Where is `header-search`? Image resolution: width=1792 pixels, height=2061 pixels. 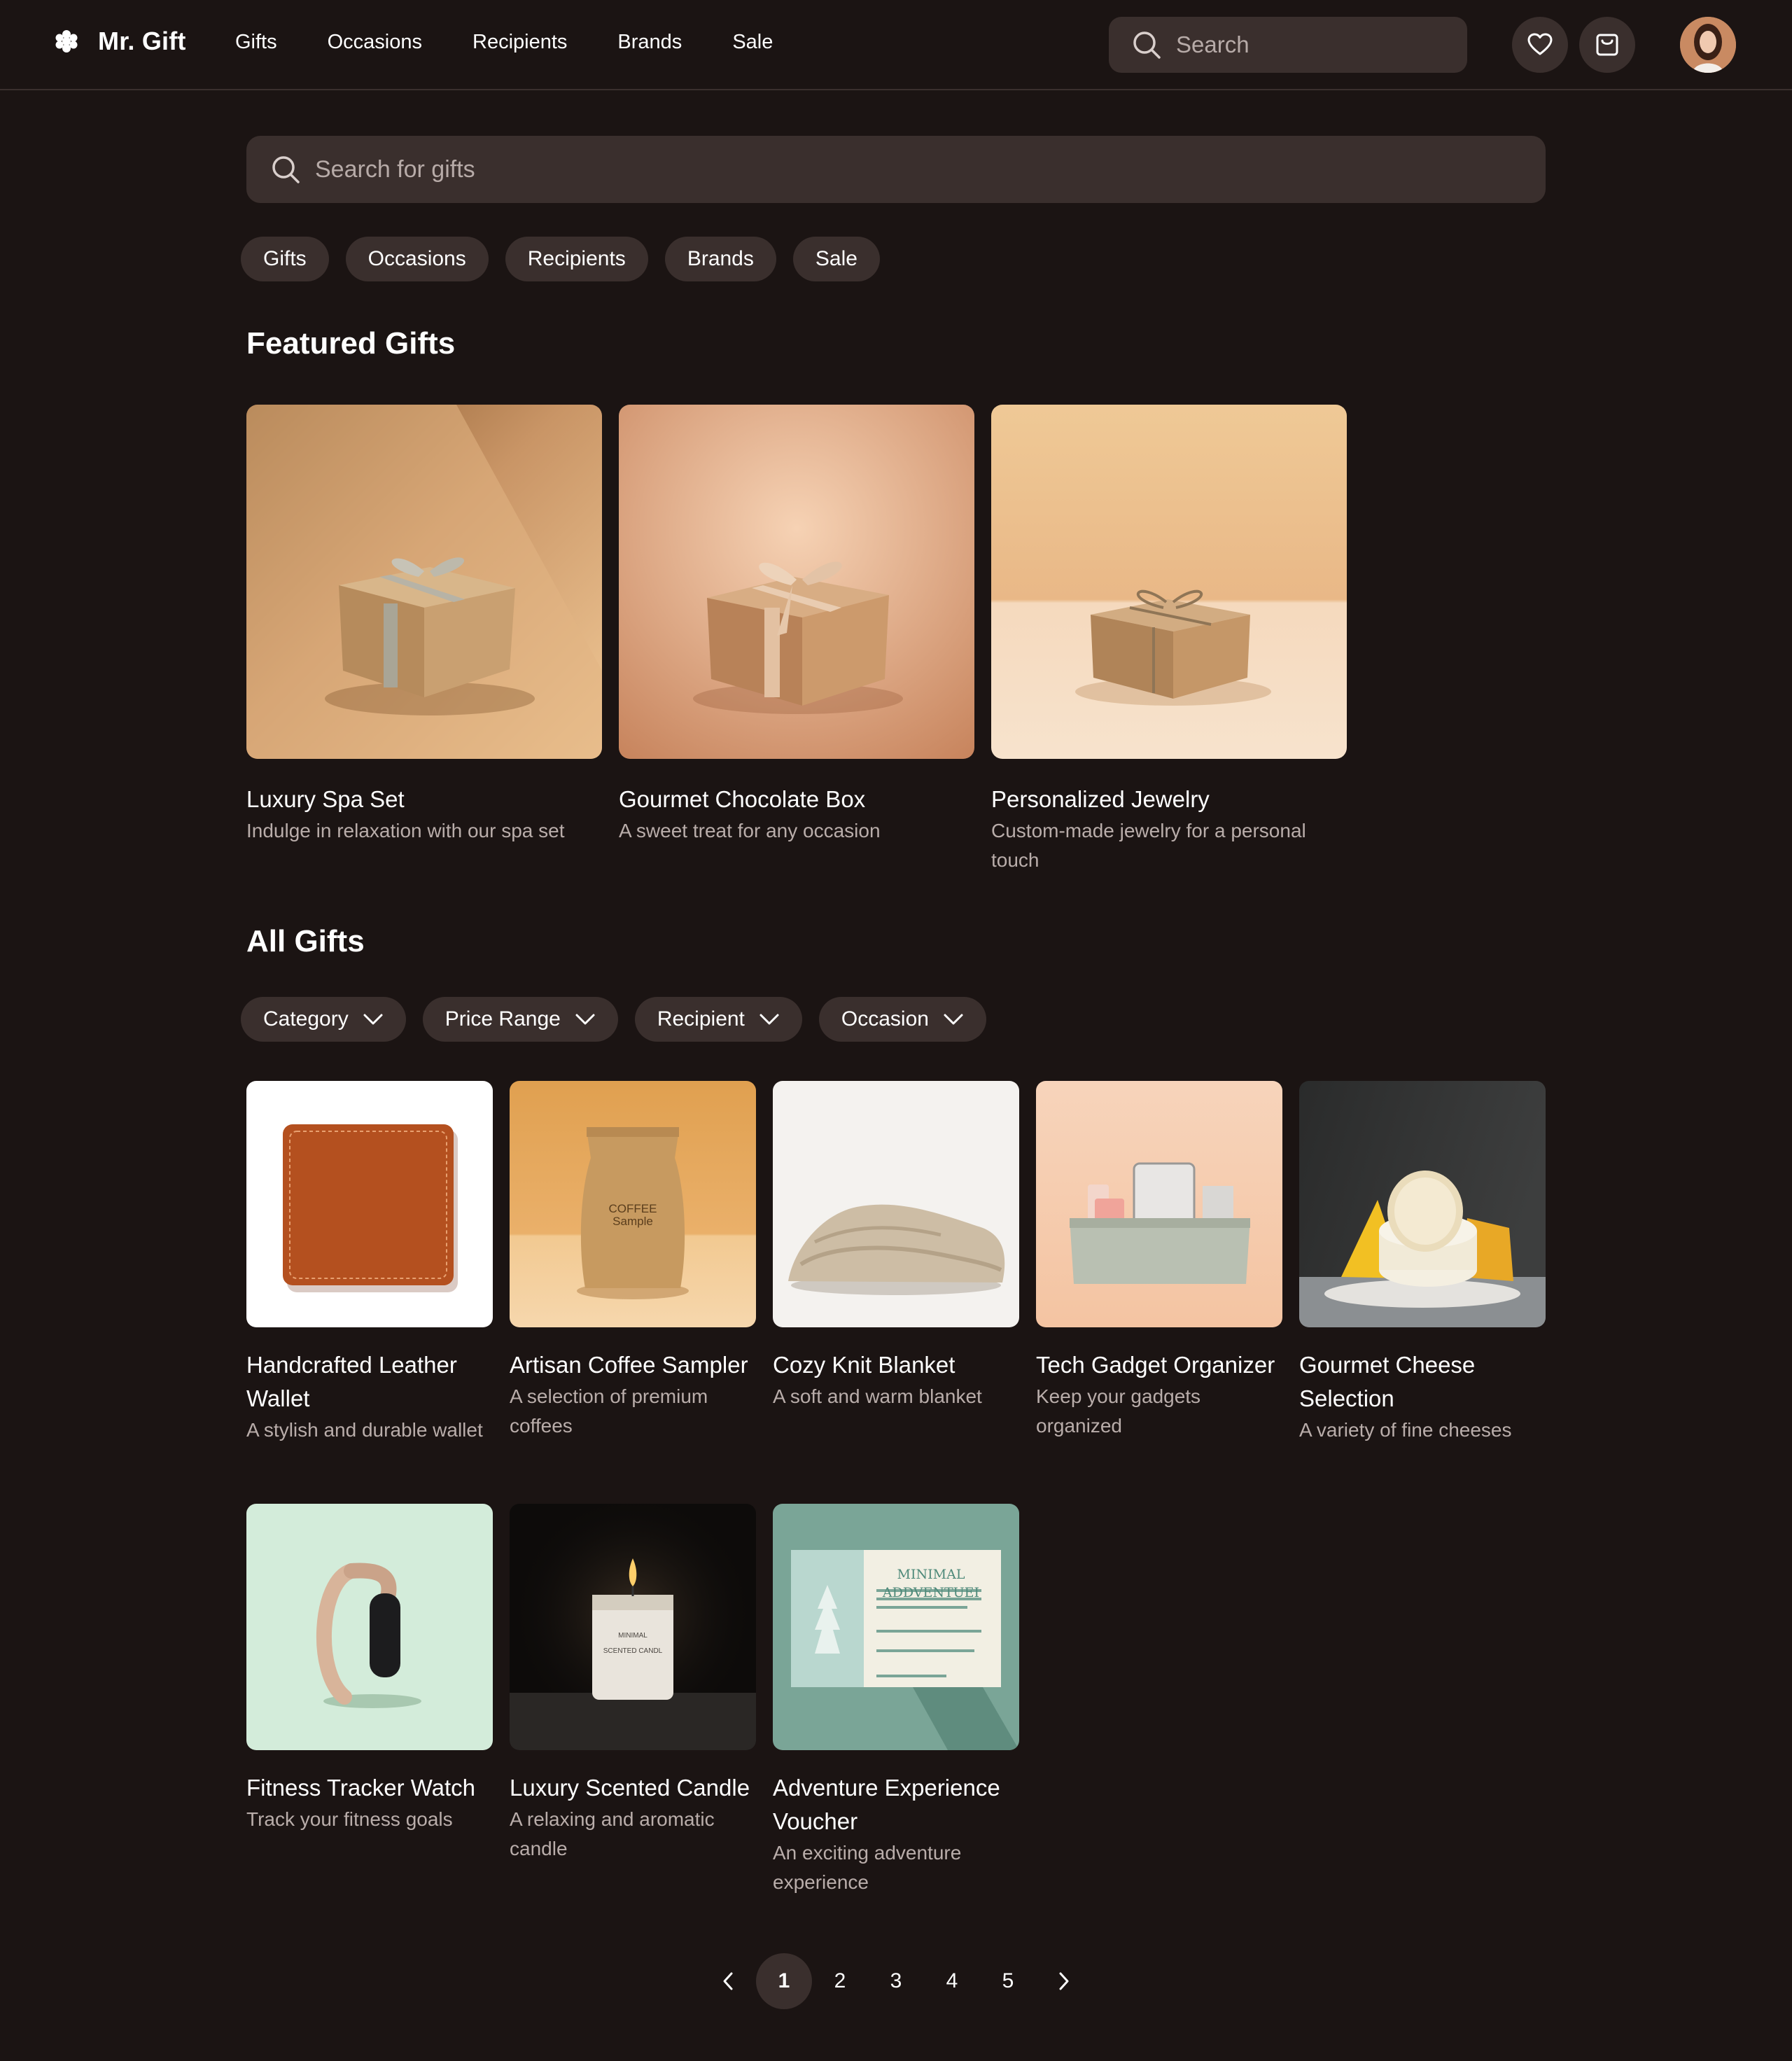
header-search is located at coordinates (1288, 45).